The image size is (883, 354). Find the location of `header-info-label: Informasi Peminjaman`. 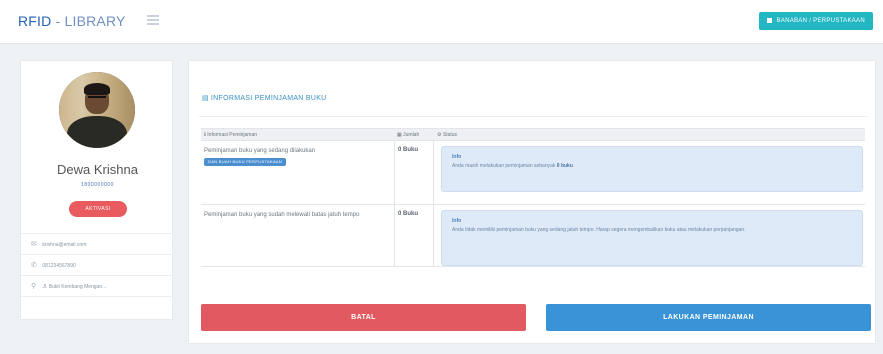

header-info-label: Informasi Peminjaman is located at coordinates (232, 135).